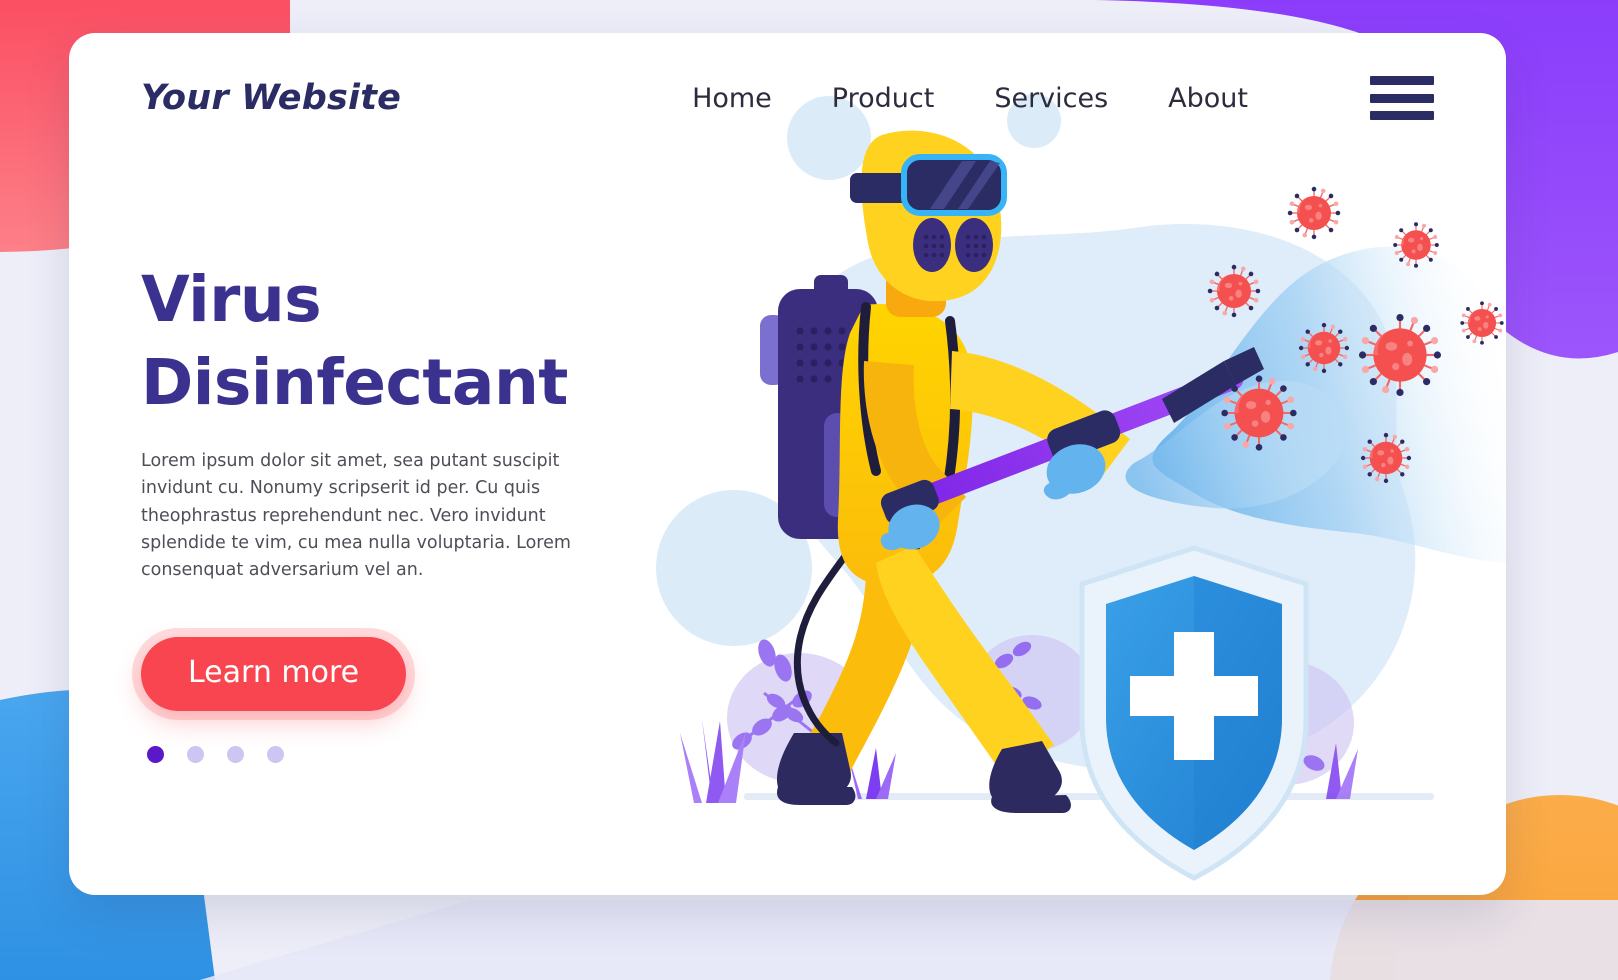  I want to click on nav-item-product: Product, so click(883, 98).